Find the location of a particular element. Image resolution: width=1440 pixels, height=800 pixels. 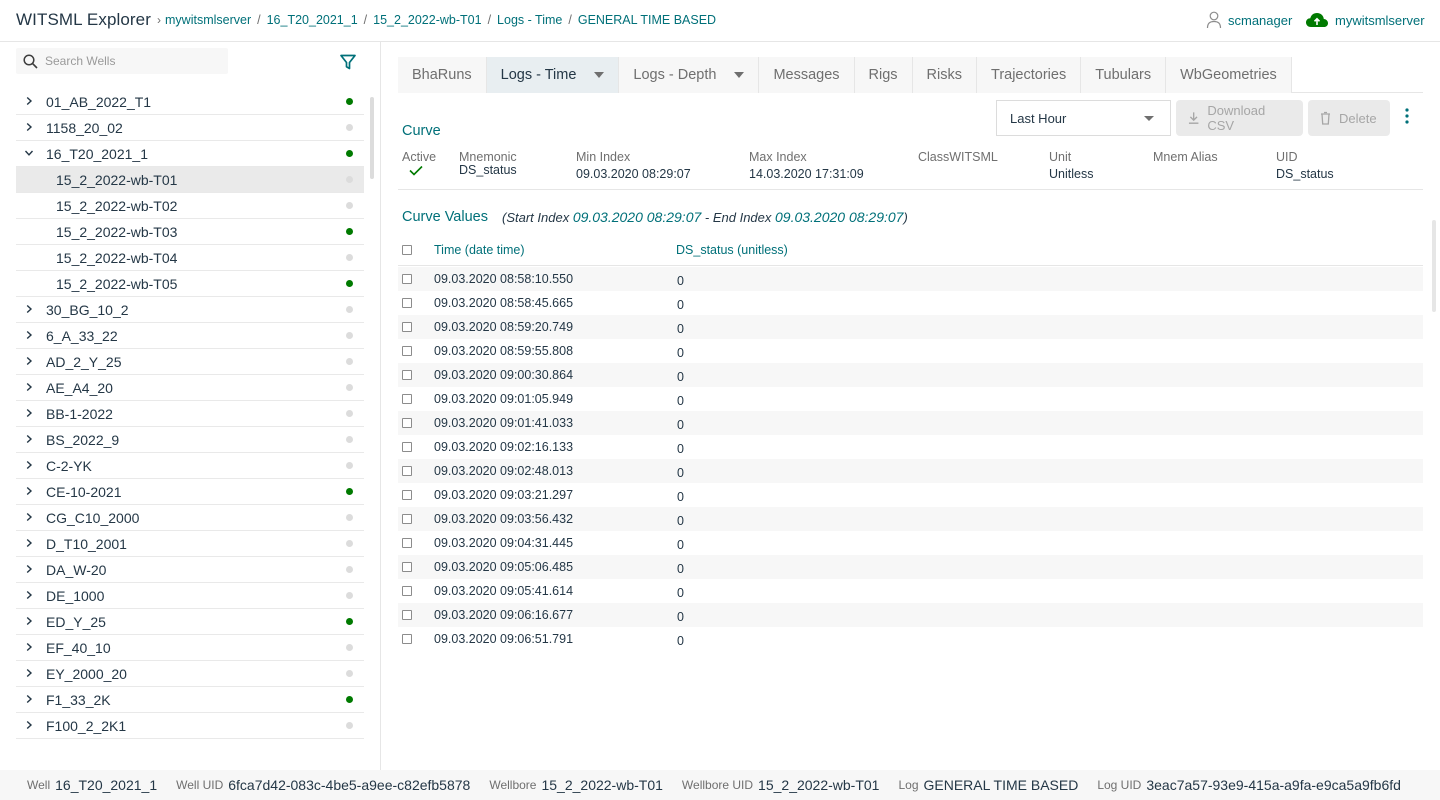

table-row: 09.03.2020 09:01:05.949 0 is located at coordinates (910, 399).